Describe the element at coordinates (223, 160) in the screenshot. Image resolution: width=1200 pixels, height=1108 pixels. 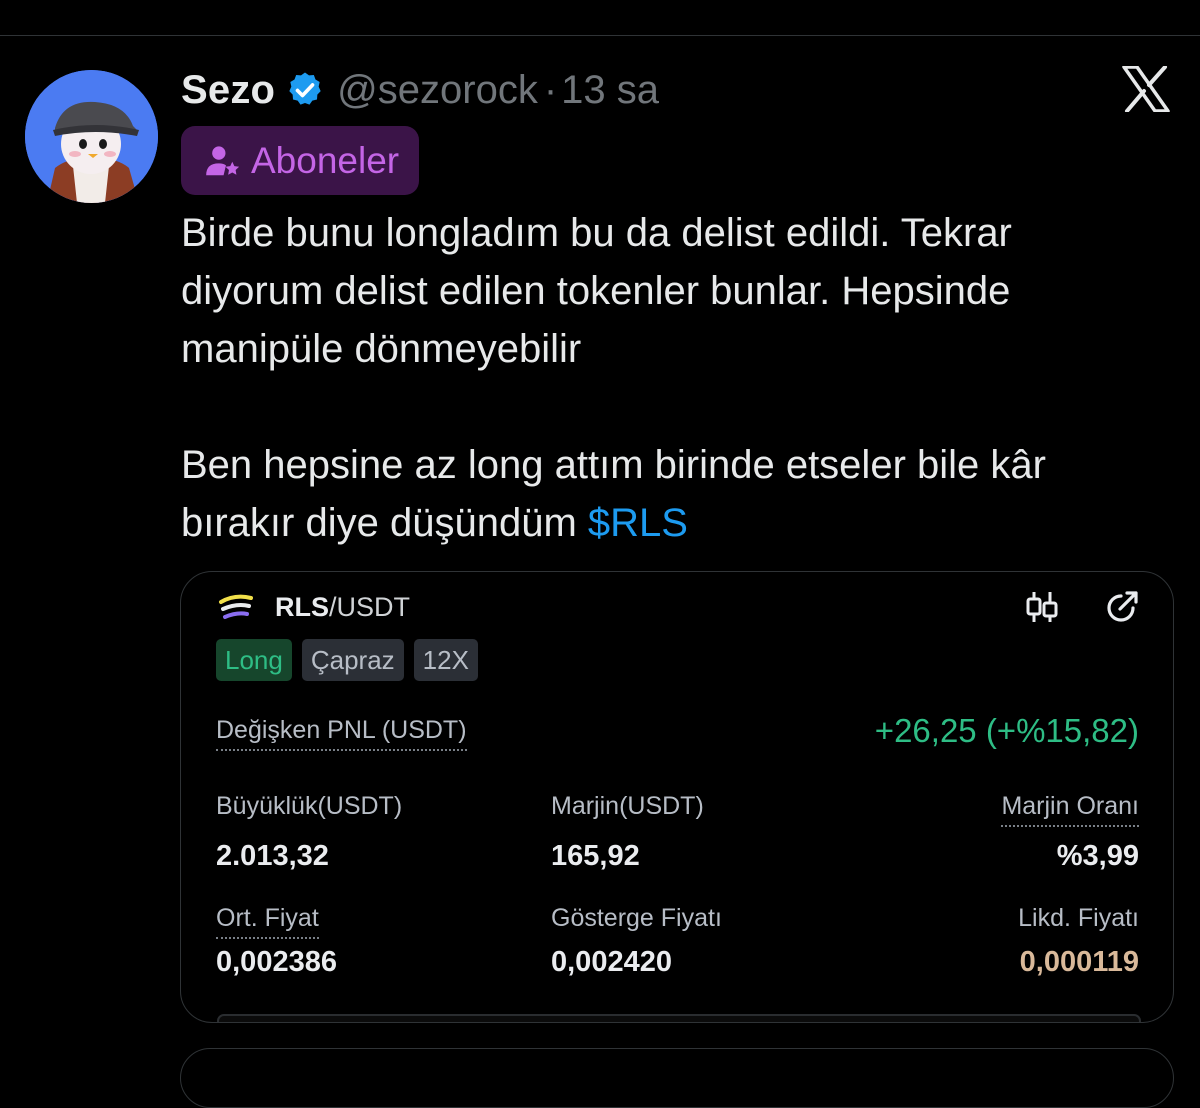
I see `subscriber-star-icon` at that location.